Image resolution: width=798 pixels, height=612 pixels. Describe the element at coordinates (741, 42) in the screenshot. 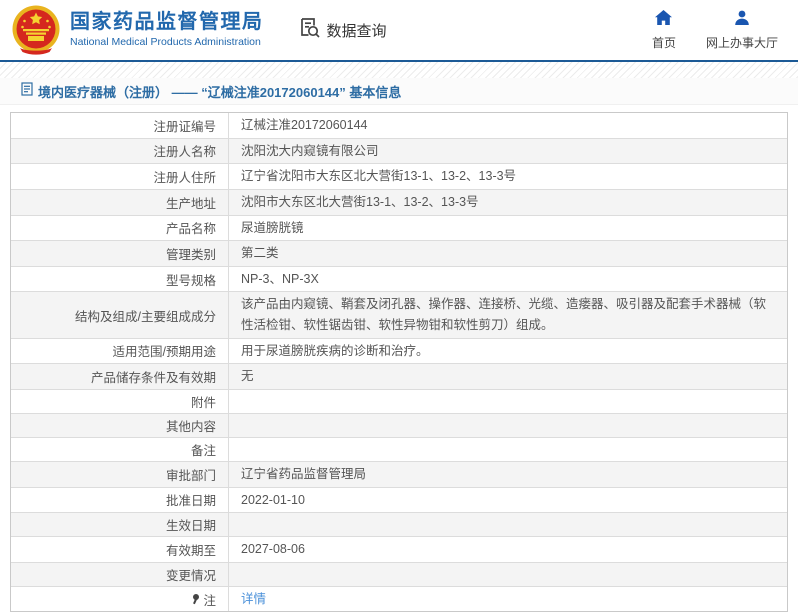

I see `nav-hall-label: 网上办事大厅` at that location.